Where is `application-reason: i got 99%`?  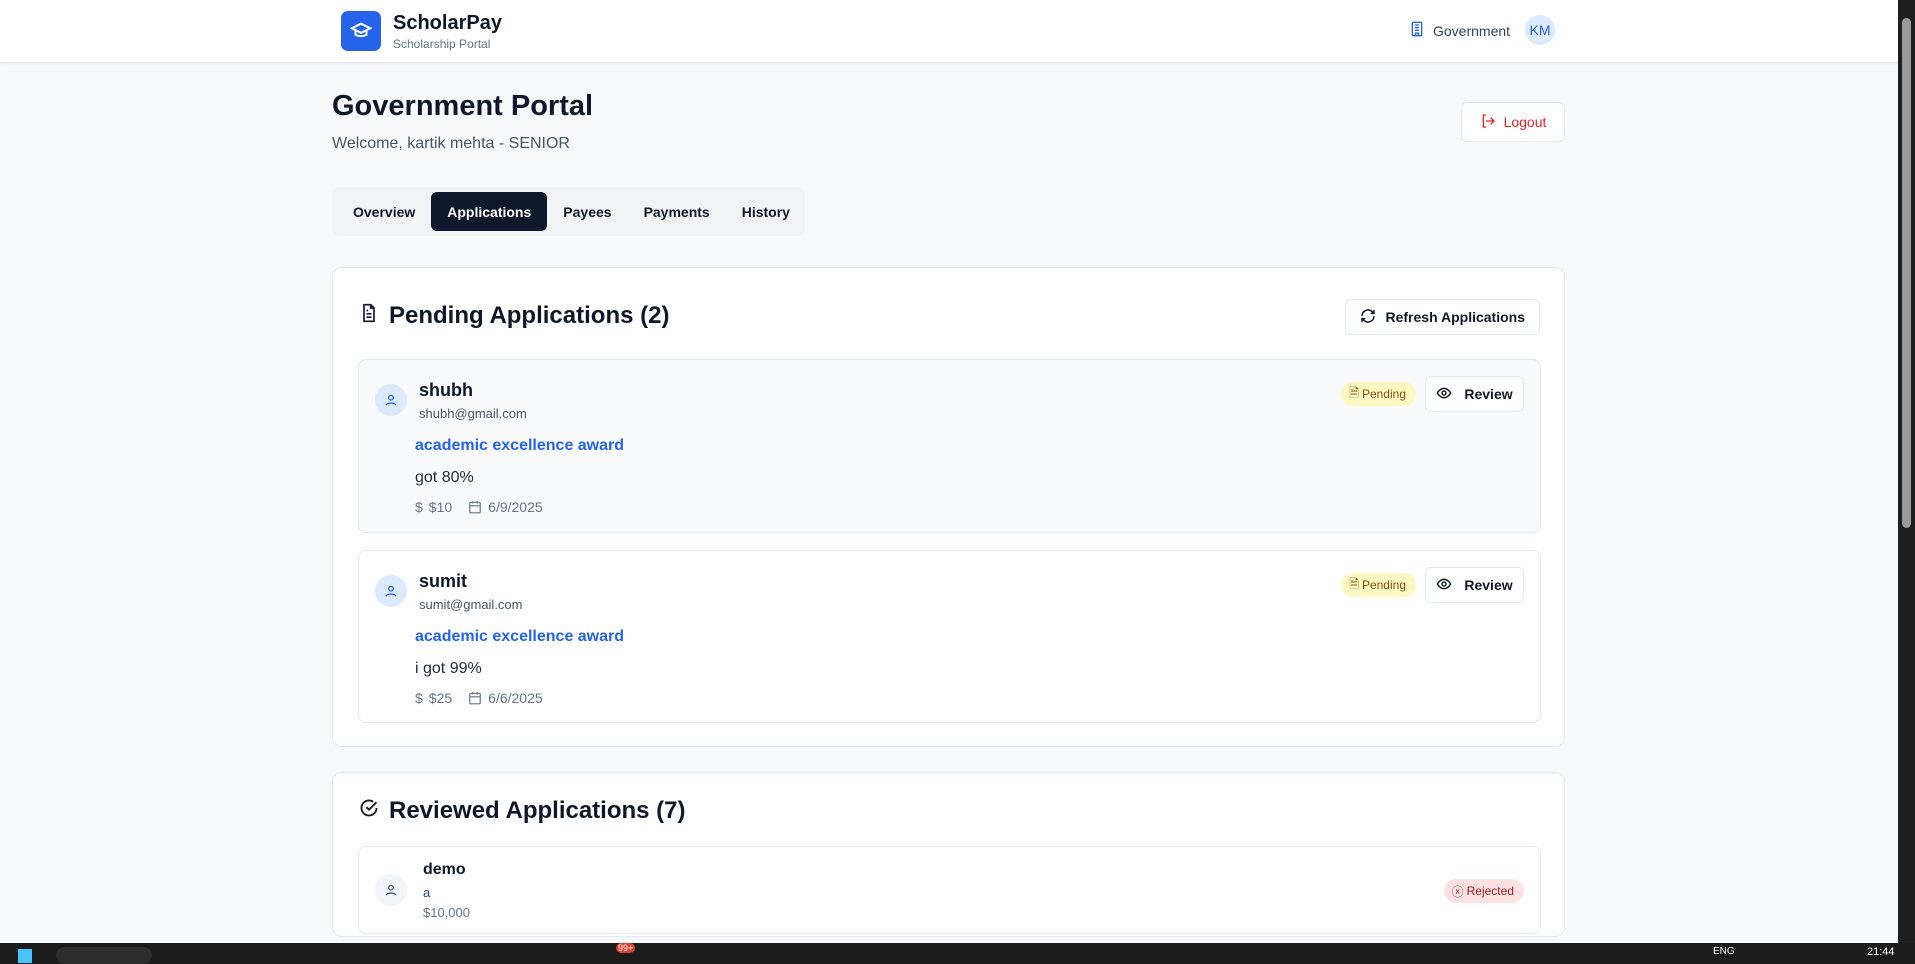
application-reason: i got 99% is located at coordinates (448, 668).